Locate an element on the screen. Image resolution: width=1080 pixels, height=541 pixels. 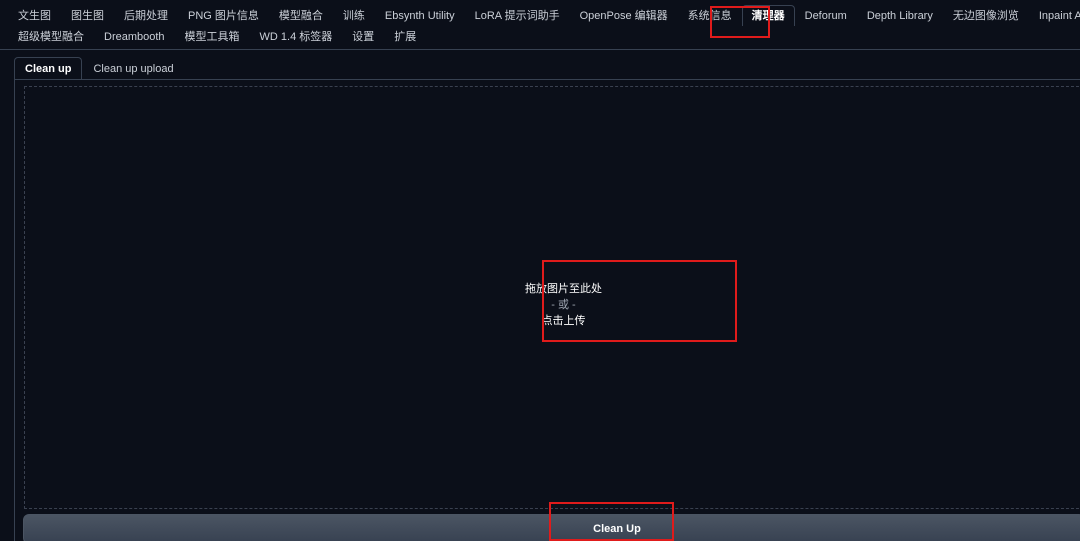
sub-tab-clean-up: Clean up is located at coordinates (48, 68).